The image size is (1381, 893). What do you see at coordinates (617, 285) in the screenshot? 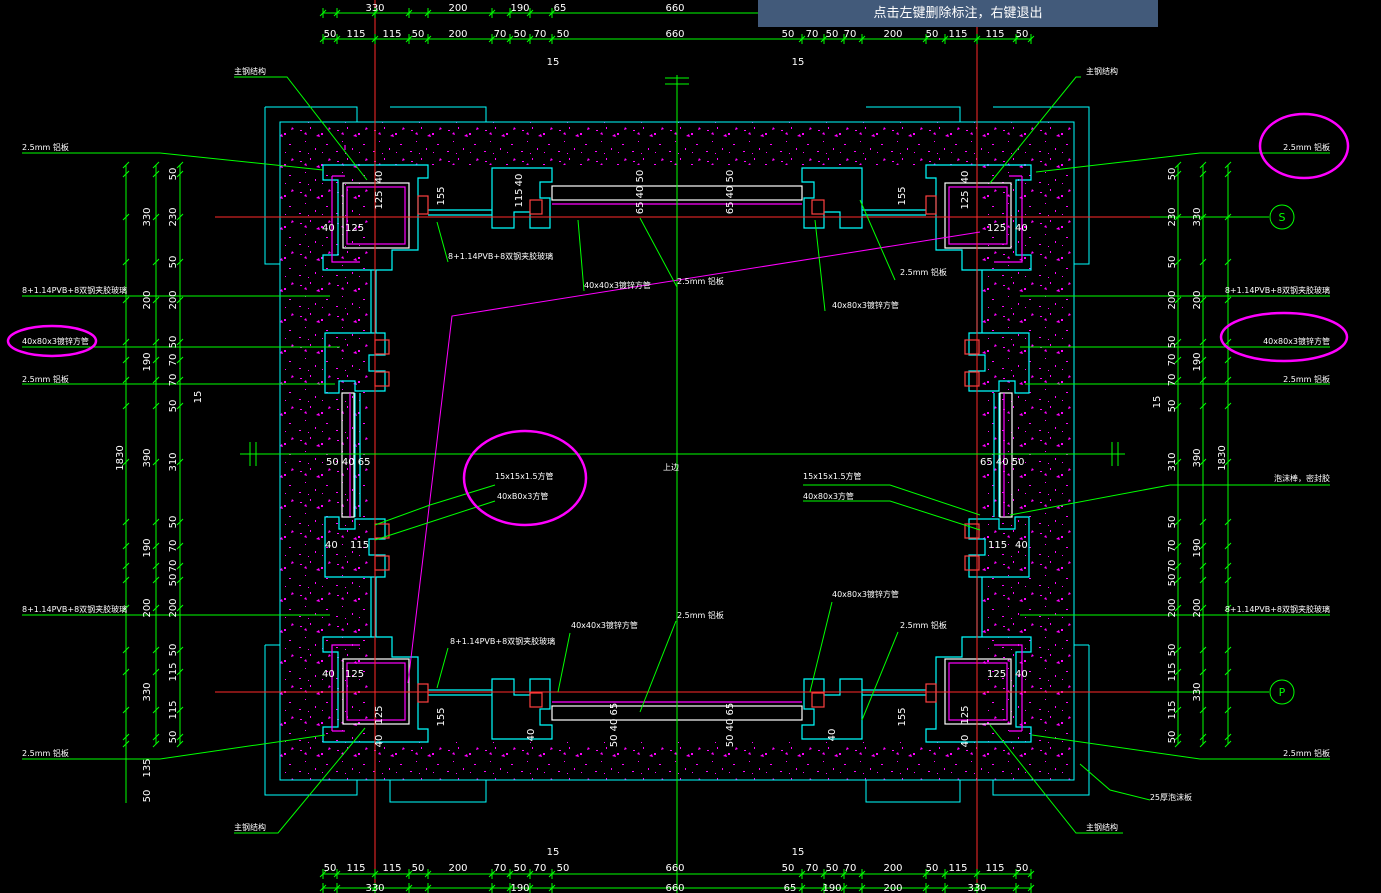
I see `label-tube40-top: 40x40x3镀锌方管` at bounding box center [617, 285].